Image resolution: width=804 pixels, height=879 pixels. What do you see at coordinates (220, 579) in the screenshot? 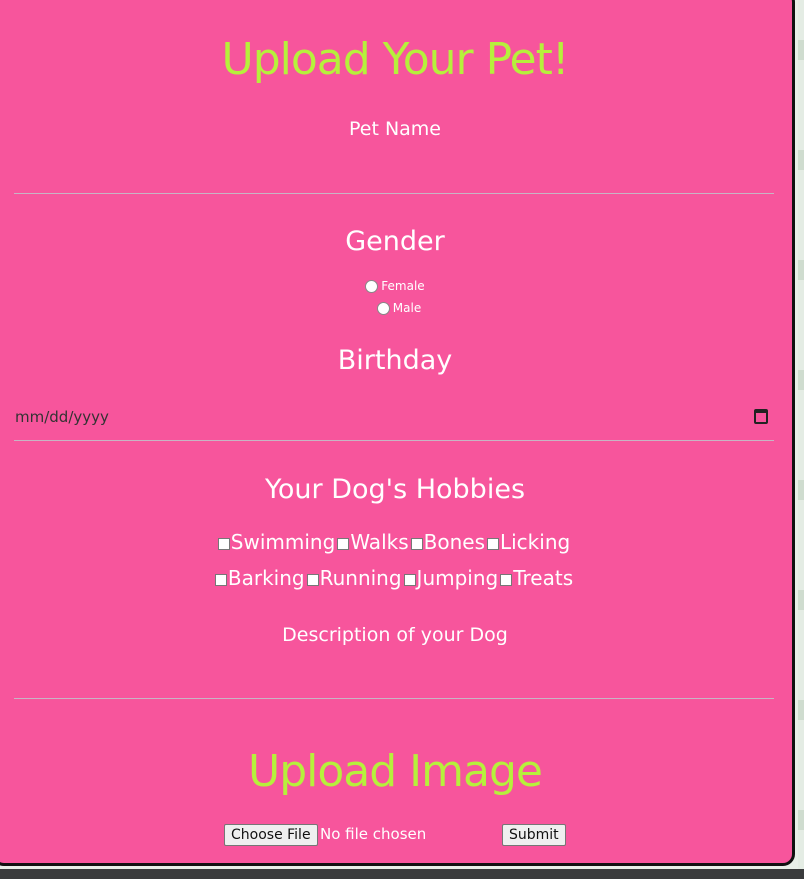
I see `barking-checkbox` at bounding box center [220, 579].